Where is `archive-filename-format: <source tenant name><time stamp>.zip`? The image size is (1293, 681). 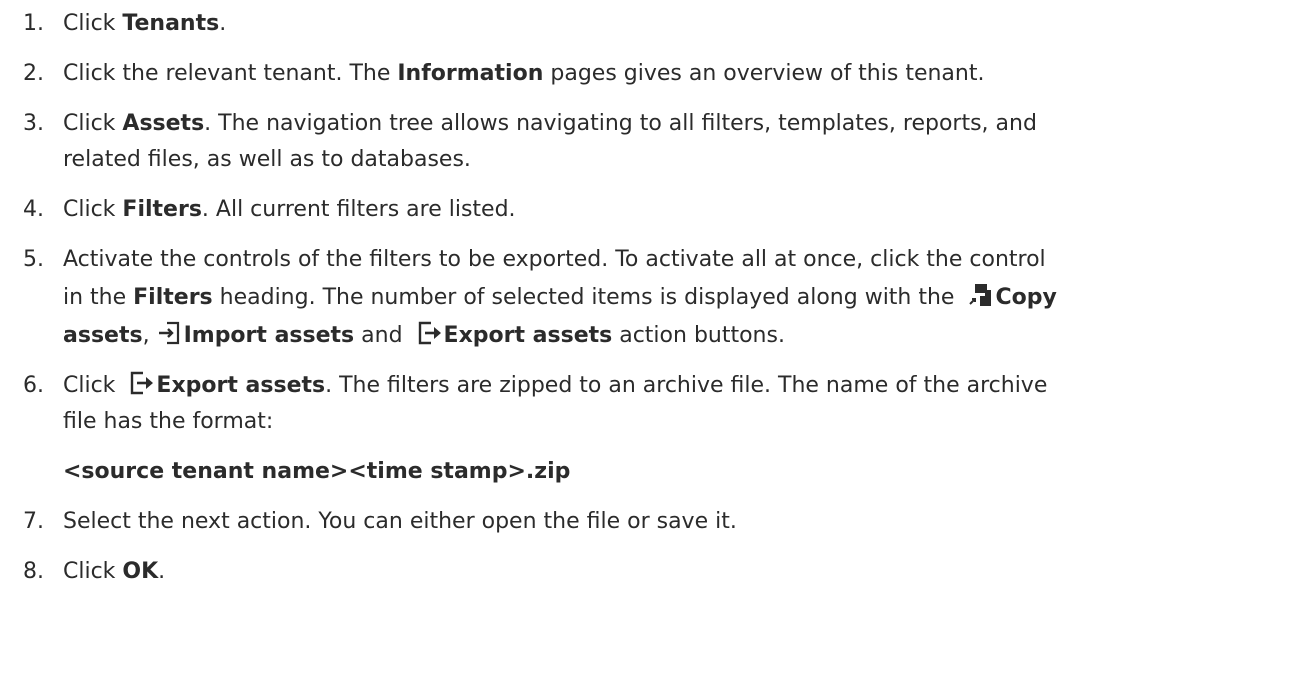
archive-filename-format: <source tenant name><time stamp>.zip is located at coordinates (317, 471).